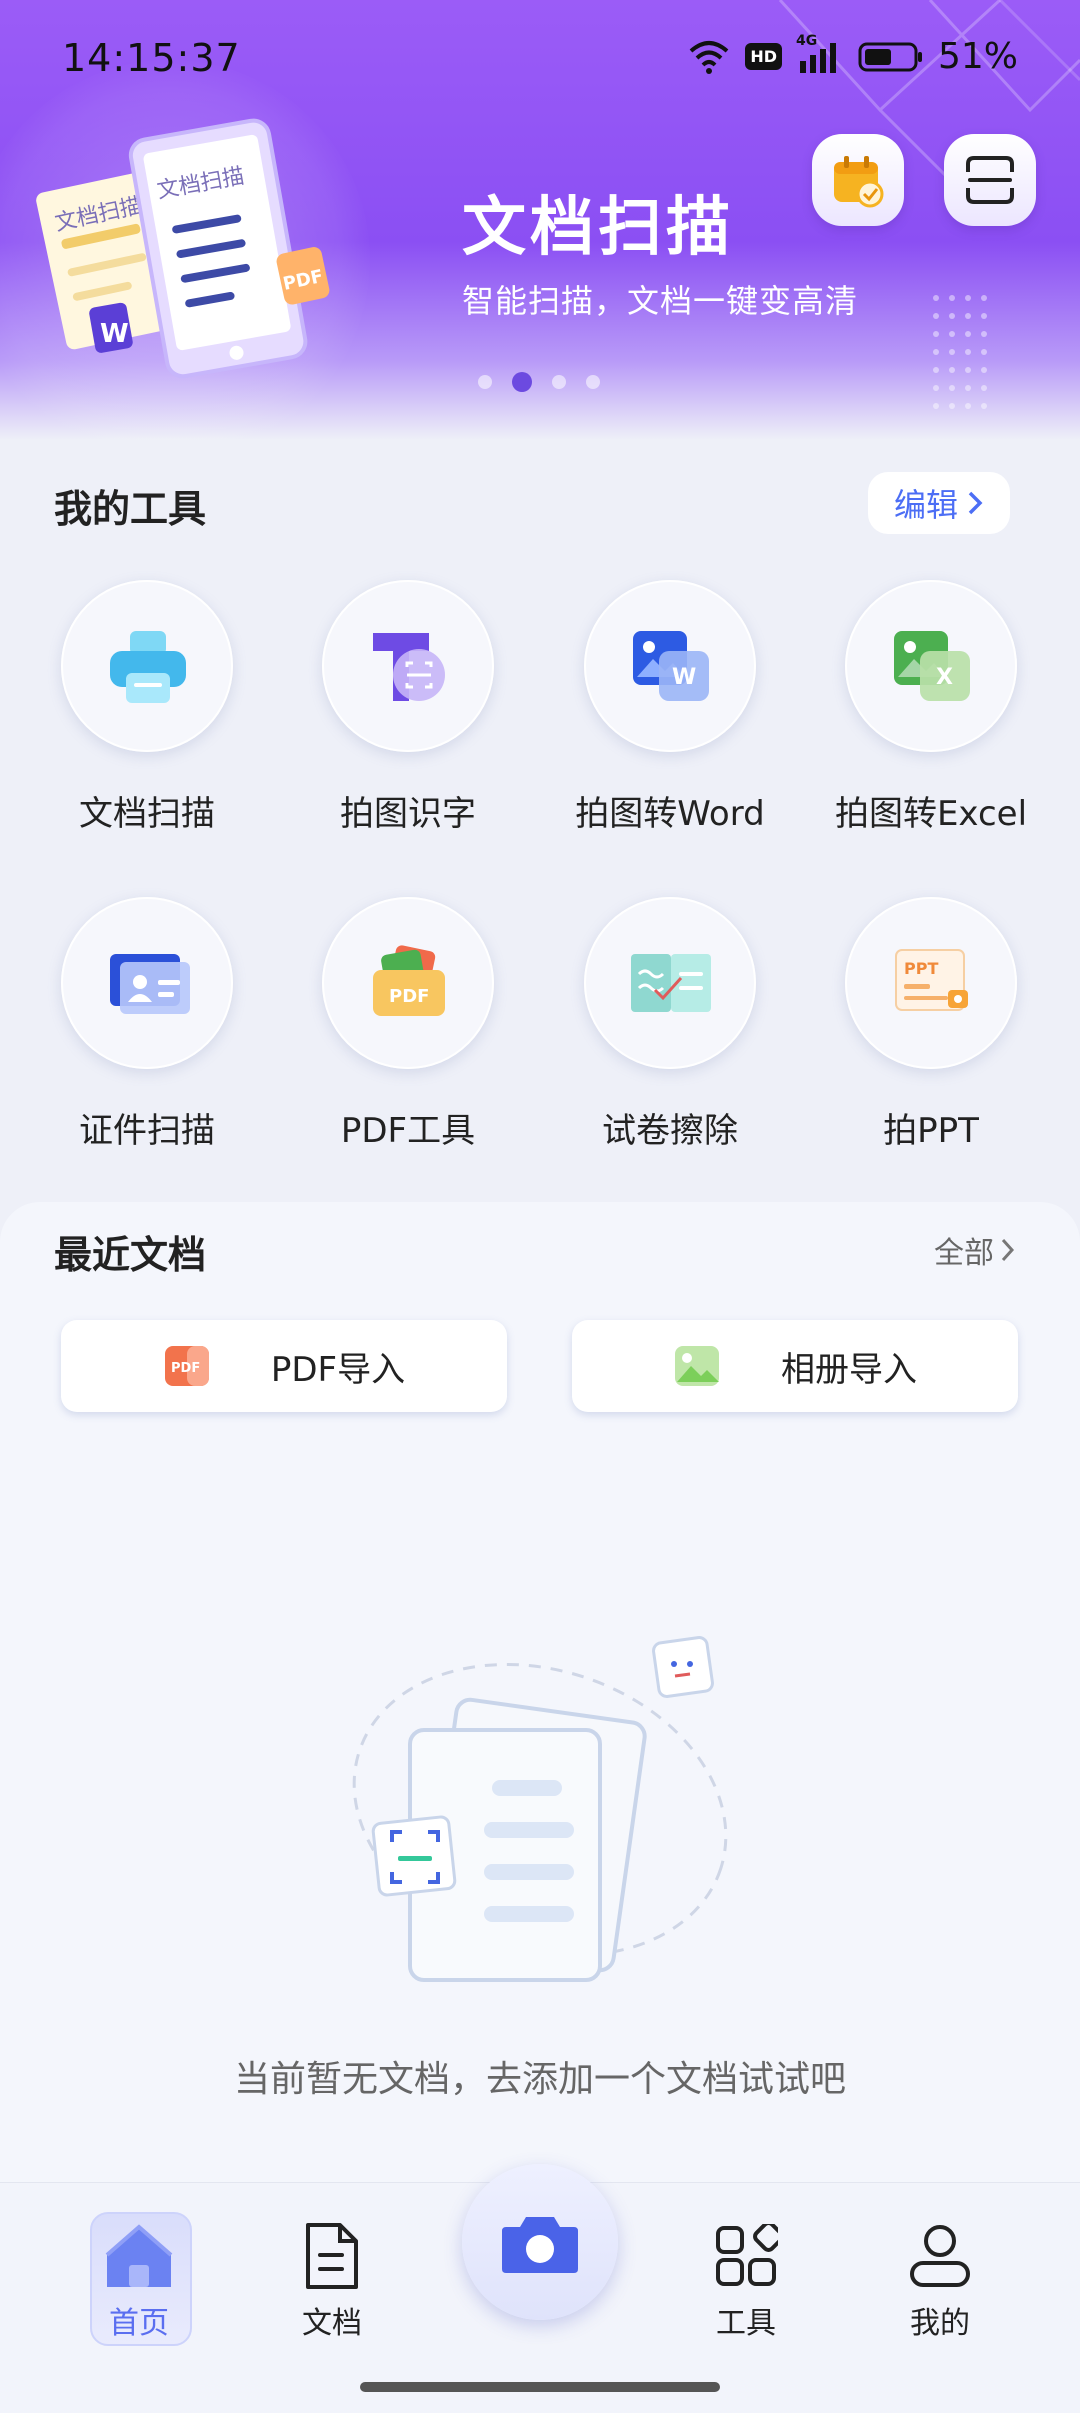  I want to click on battery-percent: 51%, so click(977, 56).